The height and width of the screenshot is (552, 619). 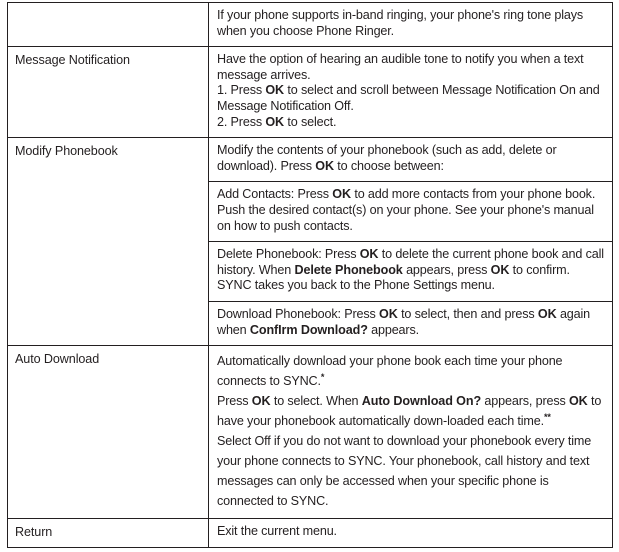 What do you see at coordinates (348, 269) in the screenshot?
I see `emphasis-text: Delete Phonebook` at bounding box center [348, 269].